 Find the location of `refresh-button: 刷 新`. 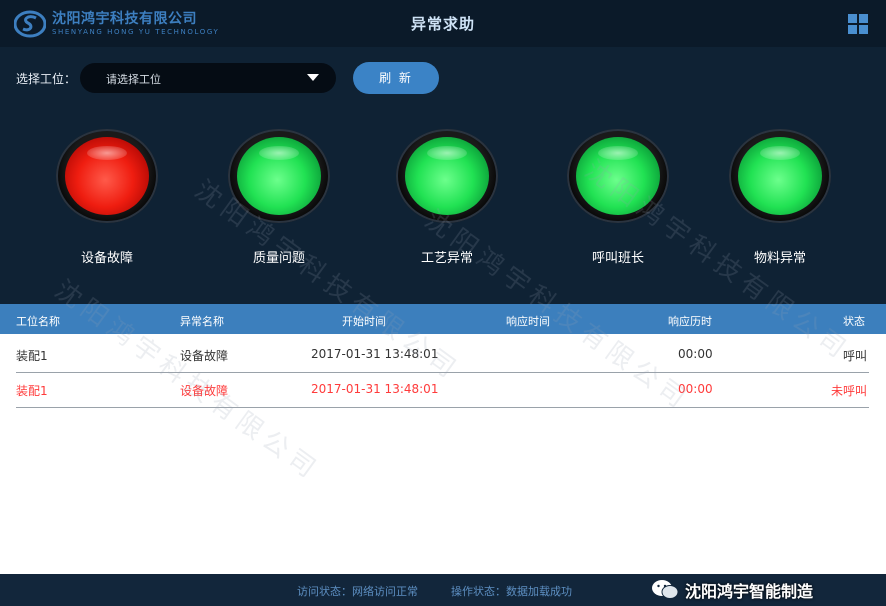

refresh-button: 刷 新 is located at coordinates (396, 78).